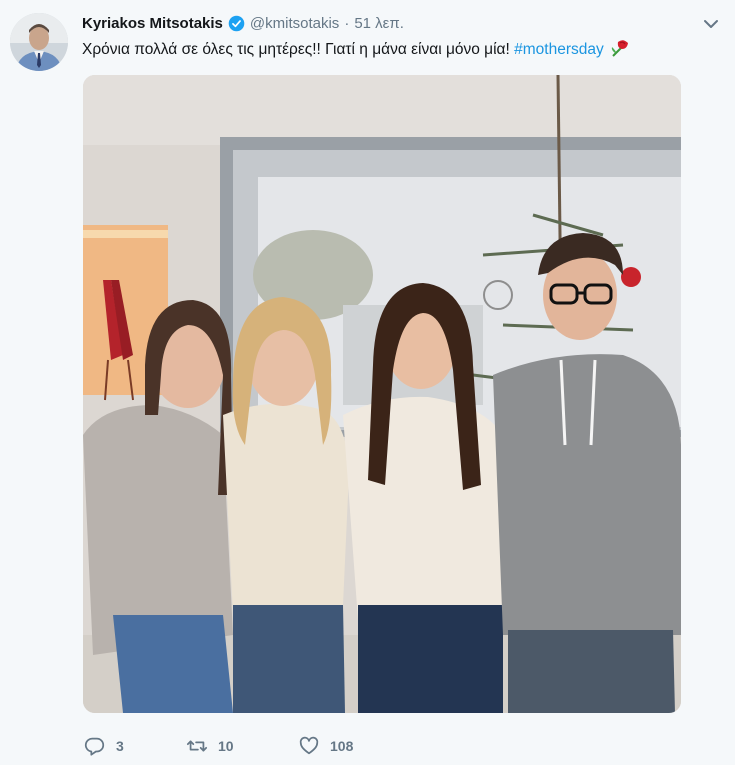 This screenshot has width=735, height=765. Describe the element at coordinates (309, 745) in the screenshot. I see `heart-icon` at that location.